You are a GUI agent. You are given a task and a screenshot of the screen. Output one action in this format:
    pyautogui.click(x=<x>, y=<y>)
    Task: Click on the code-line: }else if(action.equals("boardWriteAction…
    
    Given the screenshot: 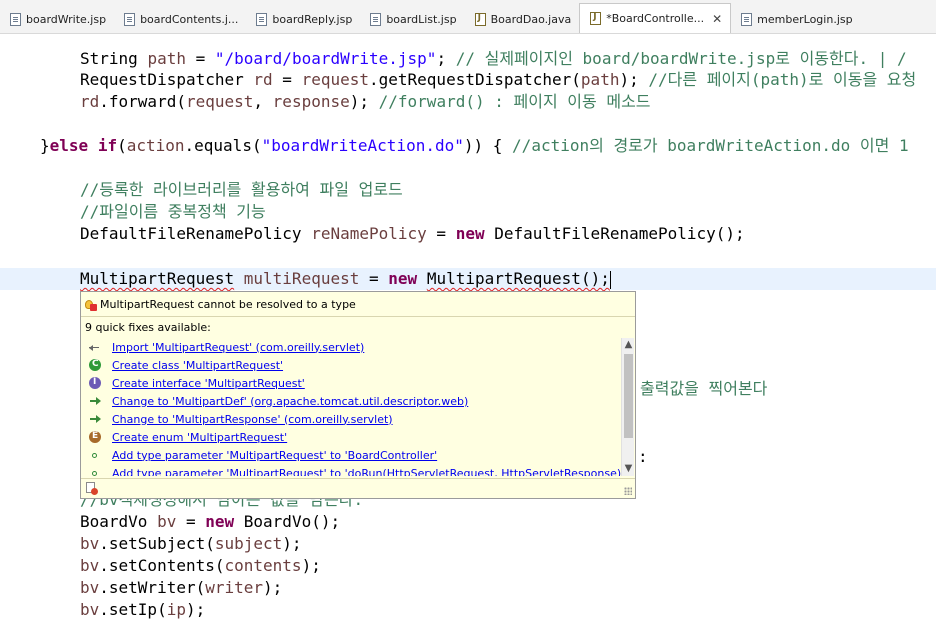 What is the action you would take?
    pyautogui.click(x=474, y=145)
    